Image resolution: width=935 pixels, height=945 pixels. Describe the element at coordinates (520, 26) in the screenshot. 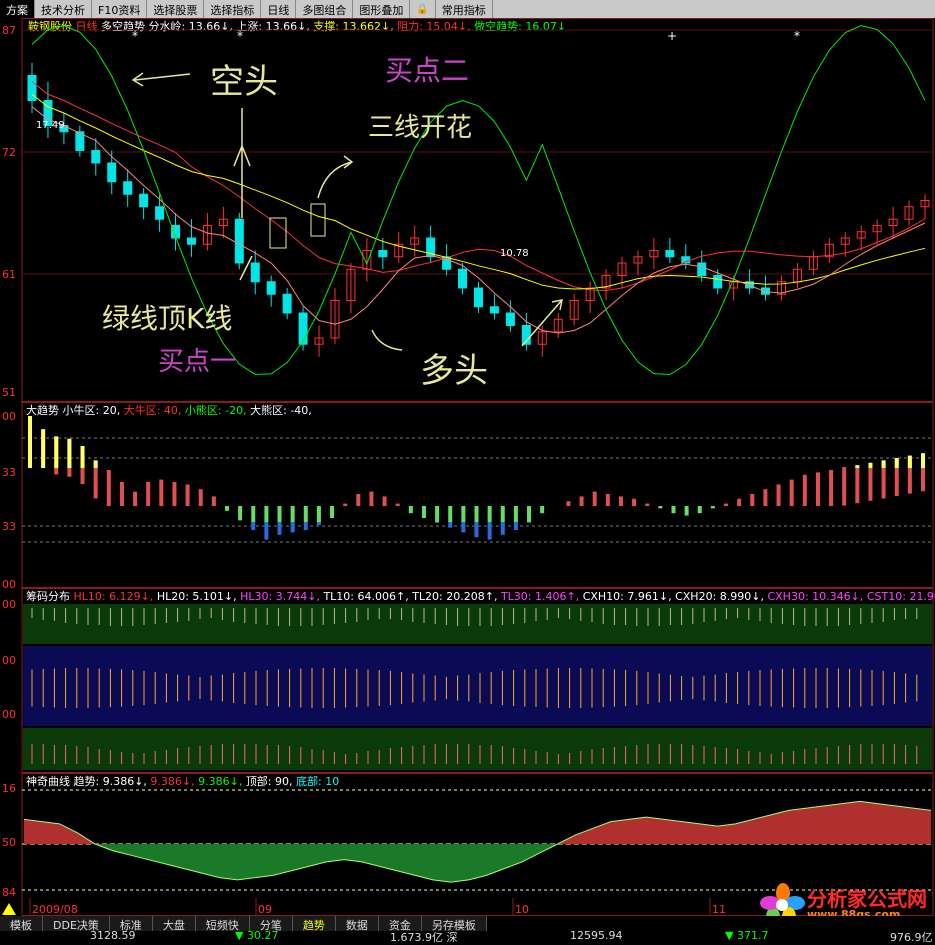

I see `main-header-part-7: 做空趋势: 16.07↓` at that location.